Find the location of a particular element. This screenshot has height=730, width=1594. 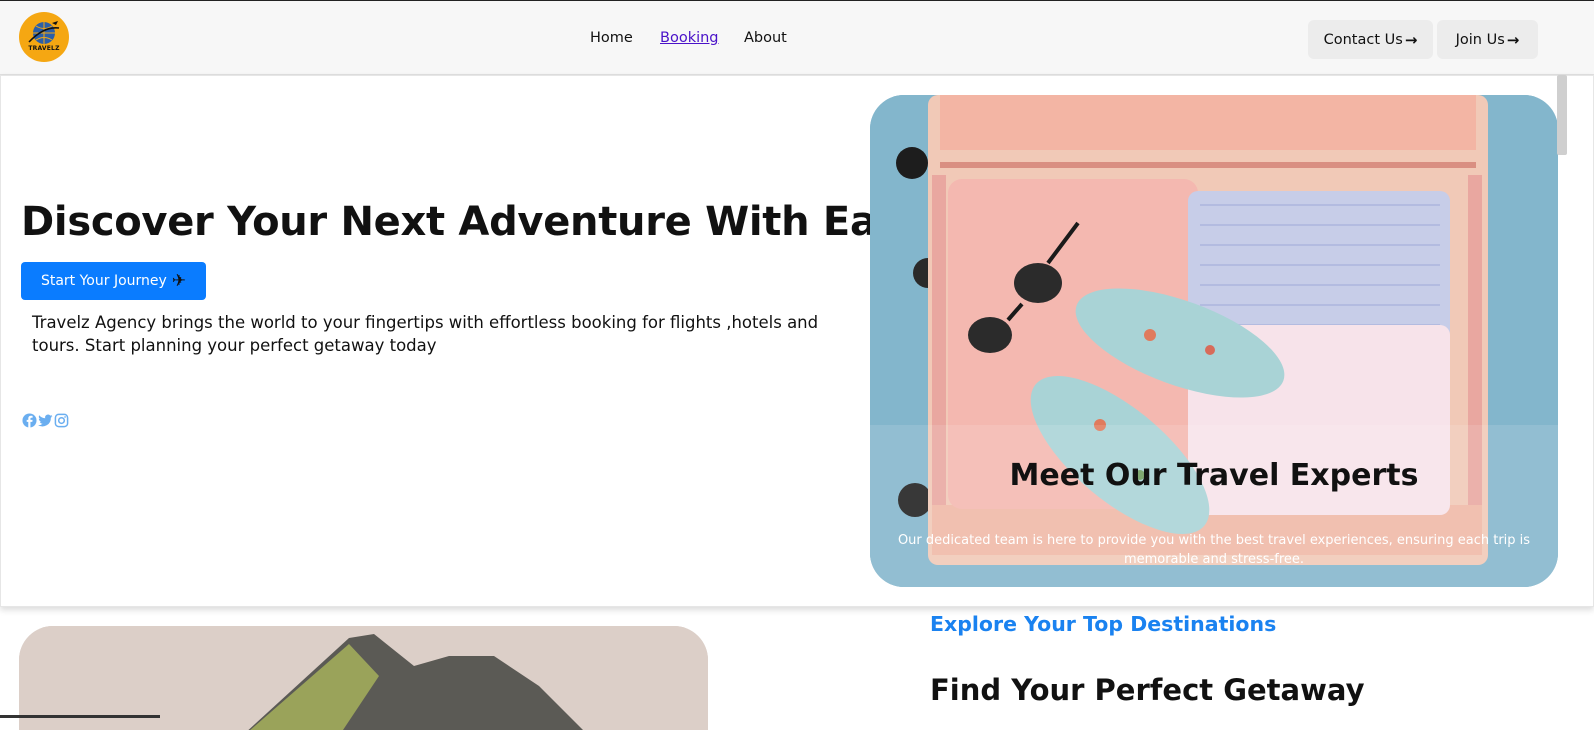

twitter-icon is located at coordinates (45, 420).